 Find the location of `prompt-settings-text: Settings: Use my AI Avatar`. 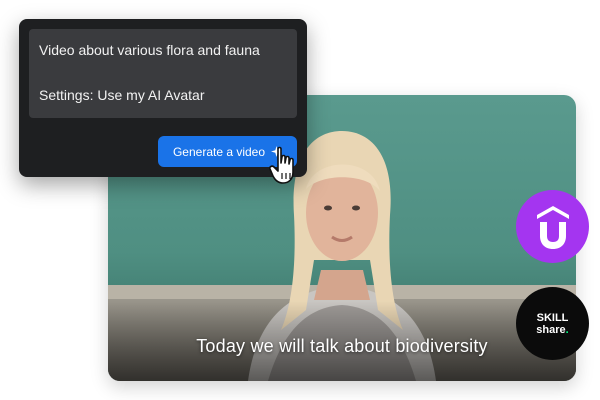

prompt-settings-text: Settings: Use my AI Avatar is located at coordinates (122, 95).